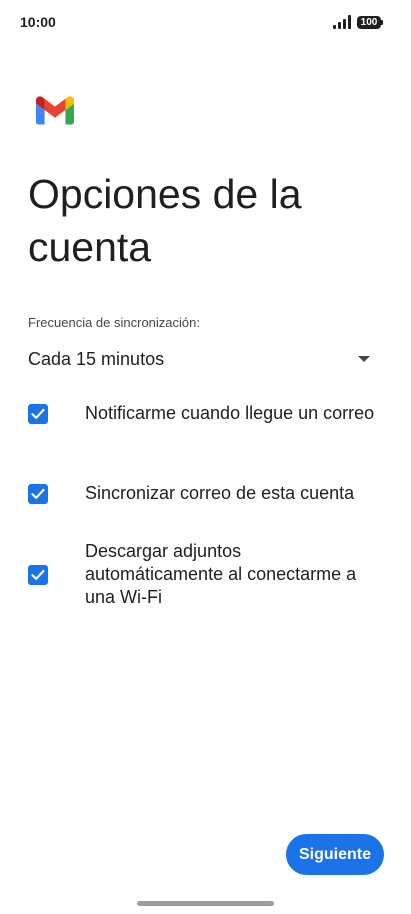 The height and width of the screenshot is (914, 411). I want to click on sync-frequency-select: Cada 15 minutos, so click(200, 359).